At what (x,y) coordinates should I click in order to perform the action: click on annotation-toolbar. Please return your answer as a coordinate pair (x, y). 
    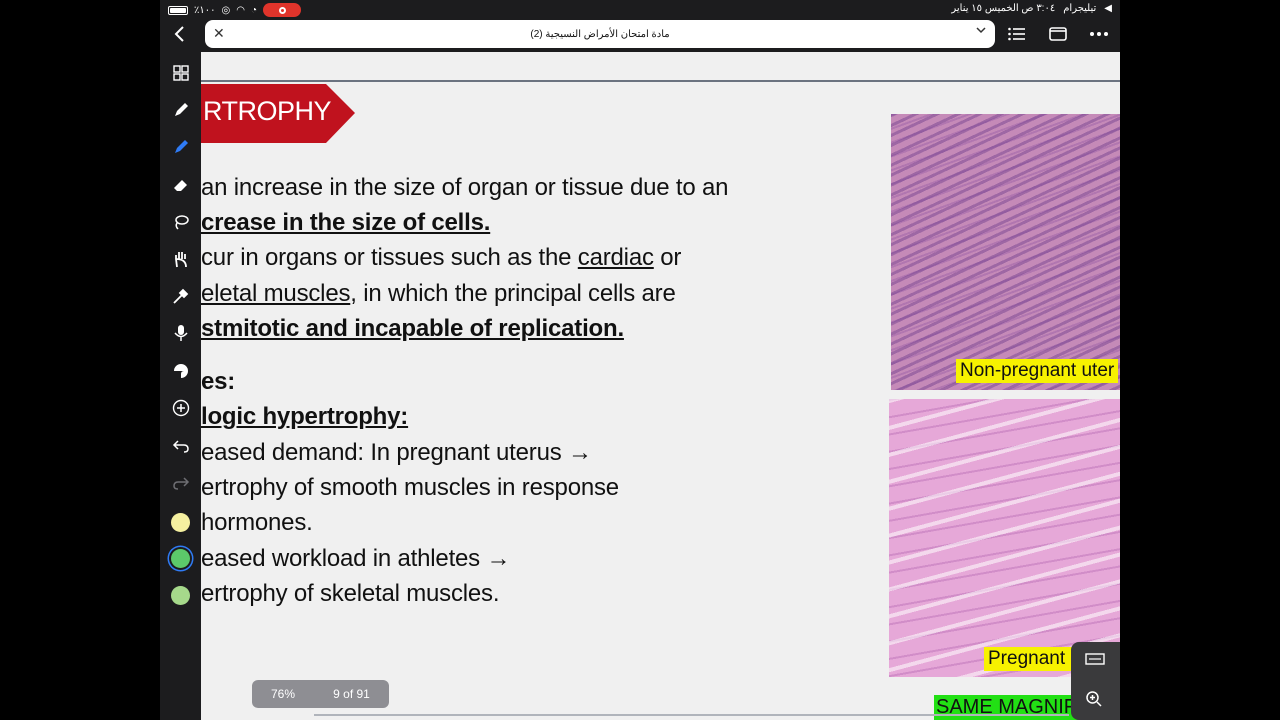
    Looking at the image, I should click on (180, 386).